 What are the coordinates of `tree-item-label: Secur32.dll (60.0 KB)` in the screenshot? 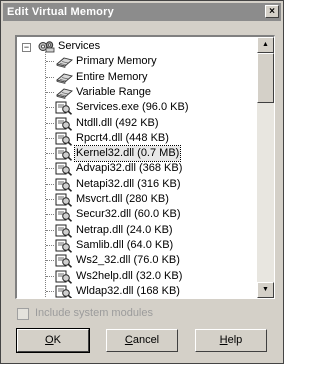 It's located at (128, 214).